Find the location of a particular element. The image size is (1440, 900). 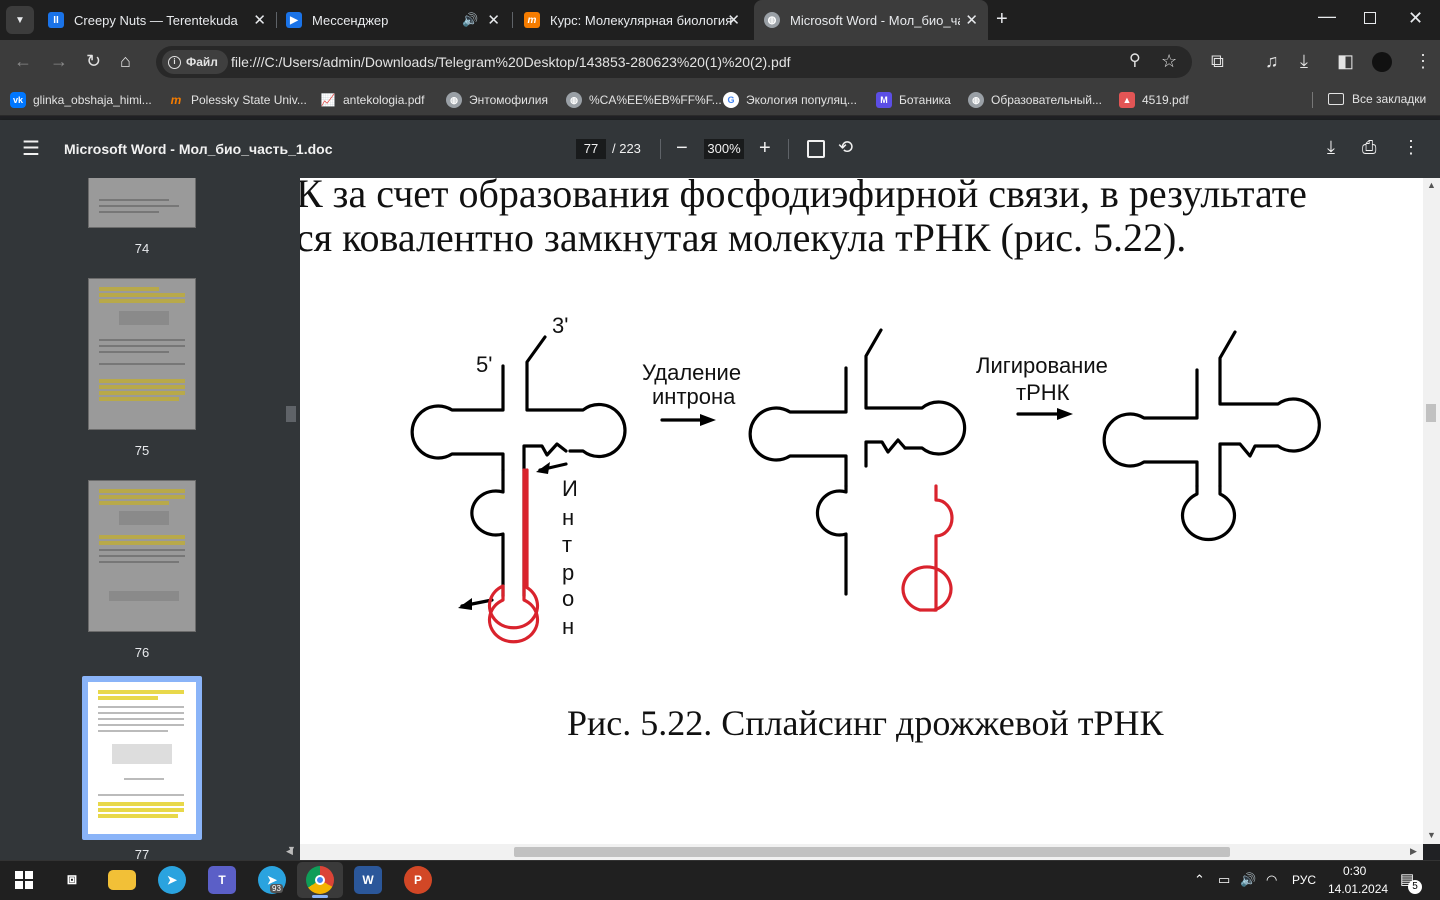

fit-page-icon is located at coordinates (816, 149).